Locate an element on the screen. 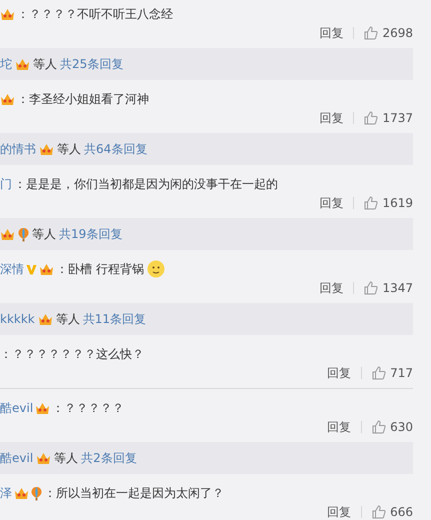 The width and height of the screenshot is (431, 520). user-name: 的情书 is located at coordinates (18, 149).